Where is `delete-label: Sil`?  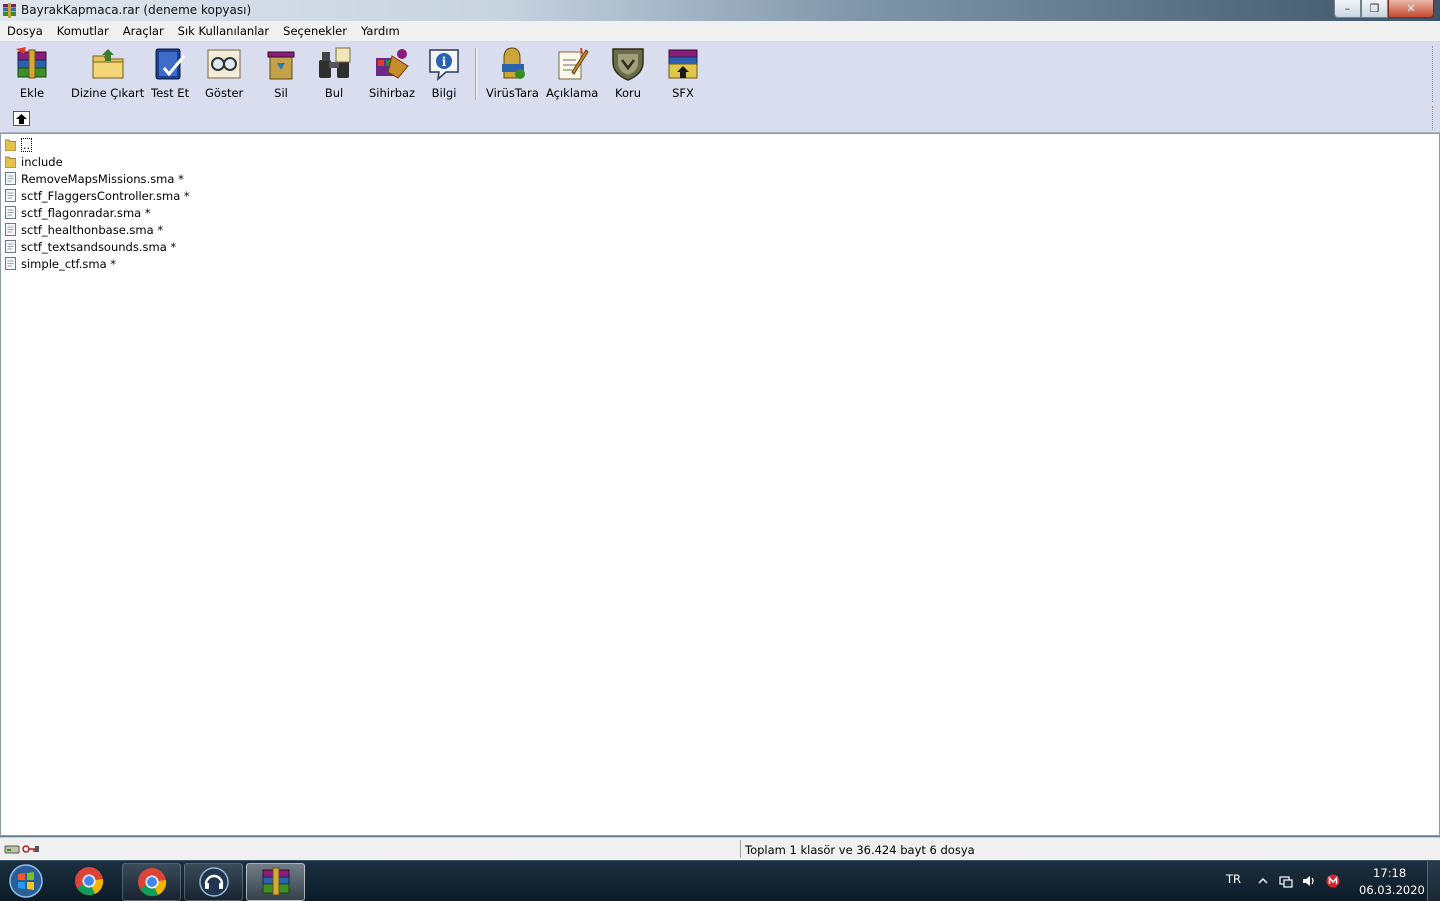 delete-label: Sil is located at coordinates (281, 93).